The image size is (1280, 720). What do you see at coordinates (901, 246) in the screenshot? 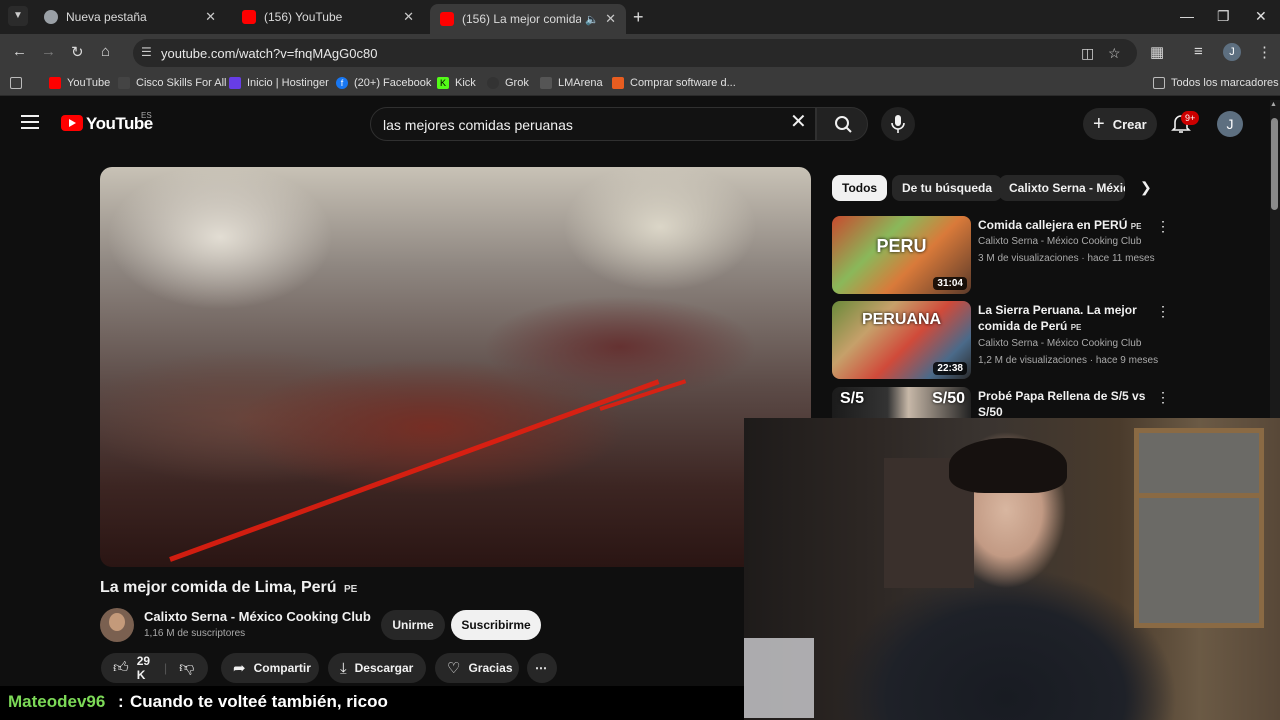
I see `thumbnail-text: PERU` at bounding box center [901, 246].